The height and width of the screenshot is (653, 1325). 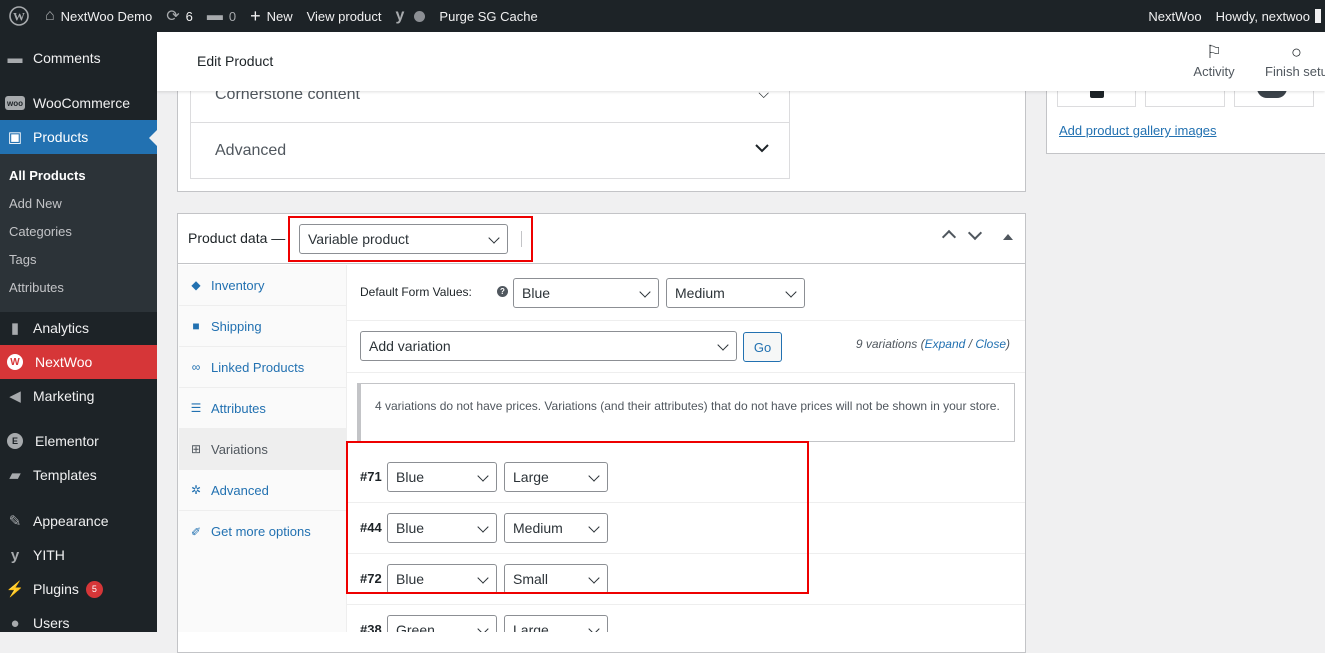 What do you see at coordinates (1214, 71) in the screenshot?
I see `activity-label: Activity` at bounding box center [1214, 71].